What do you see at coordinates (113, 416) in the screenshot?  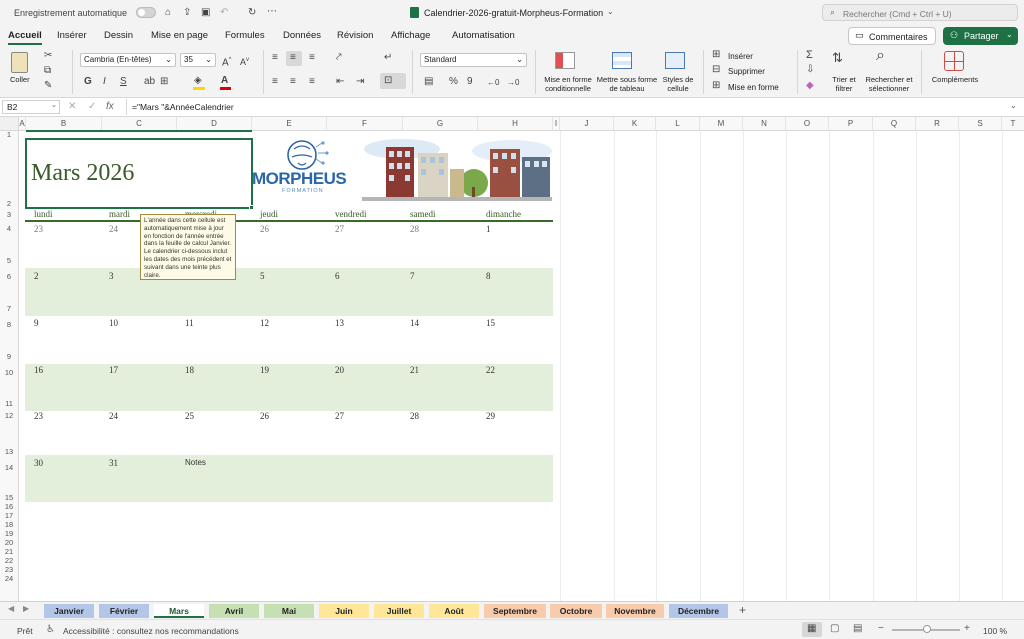 I see `day-cell: 24` at bounding box center [113, 416].